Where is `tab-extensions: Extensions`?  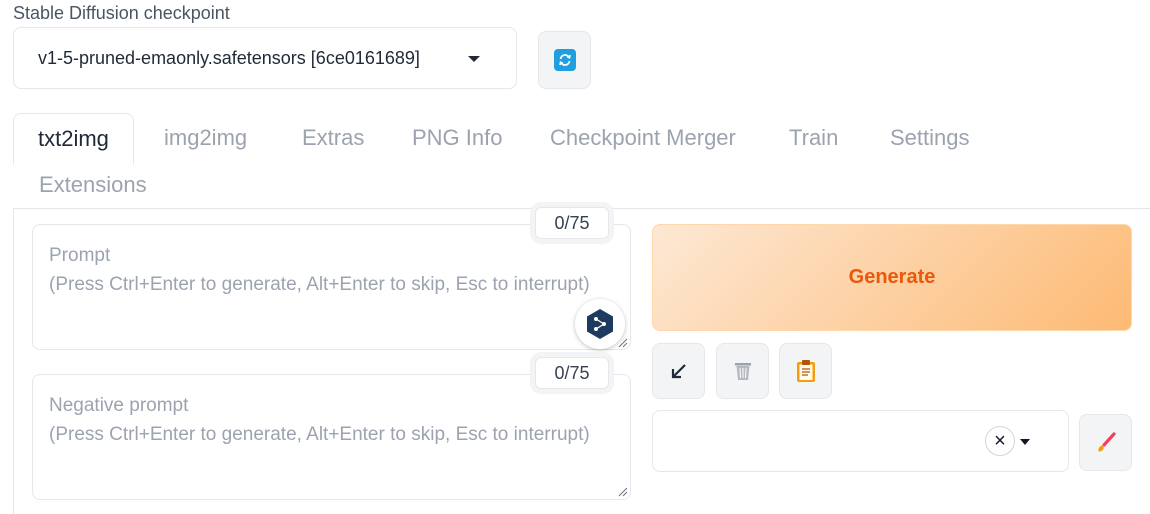
tab-extensions: Extensions is located at coordinates (93, 185).